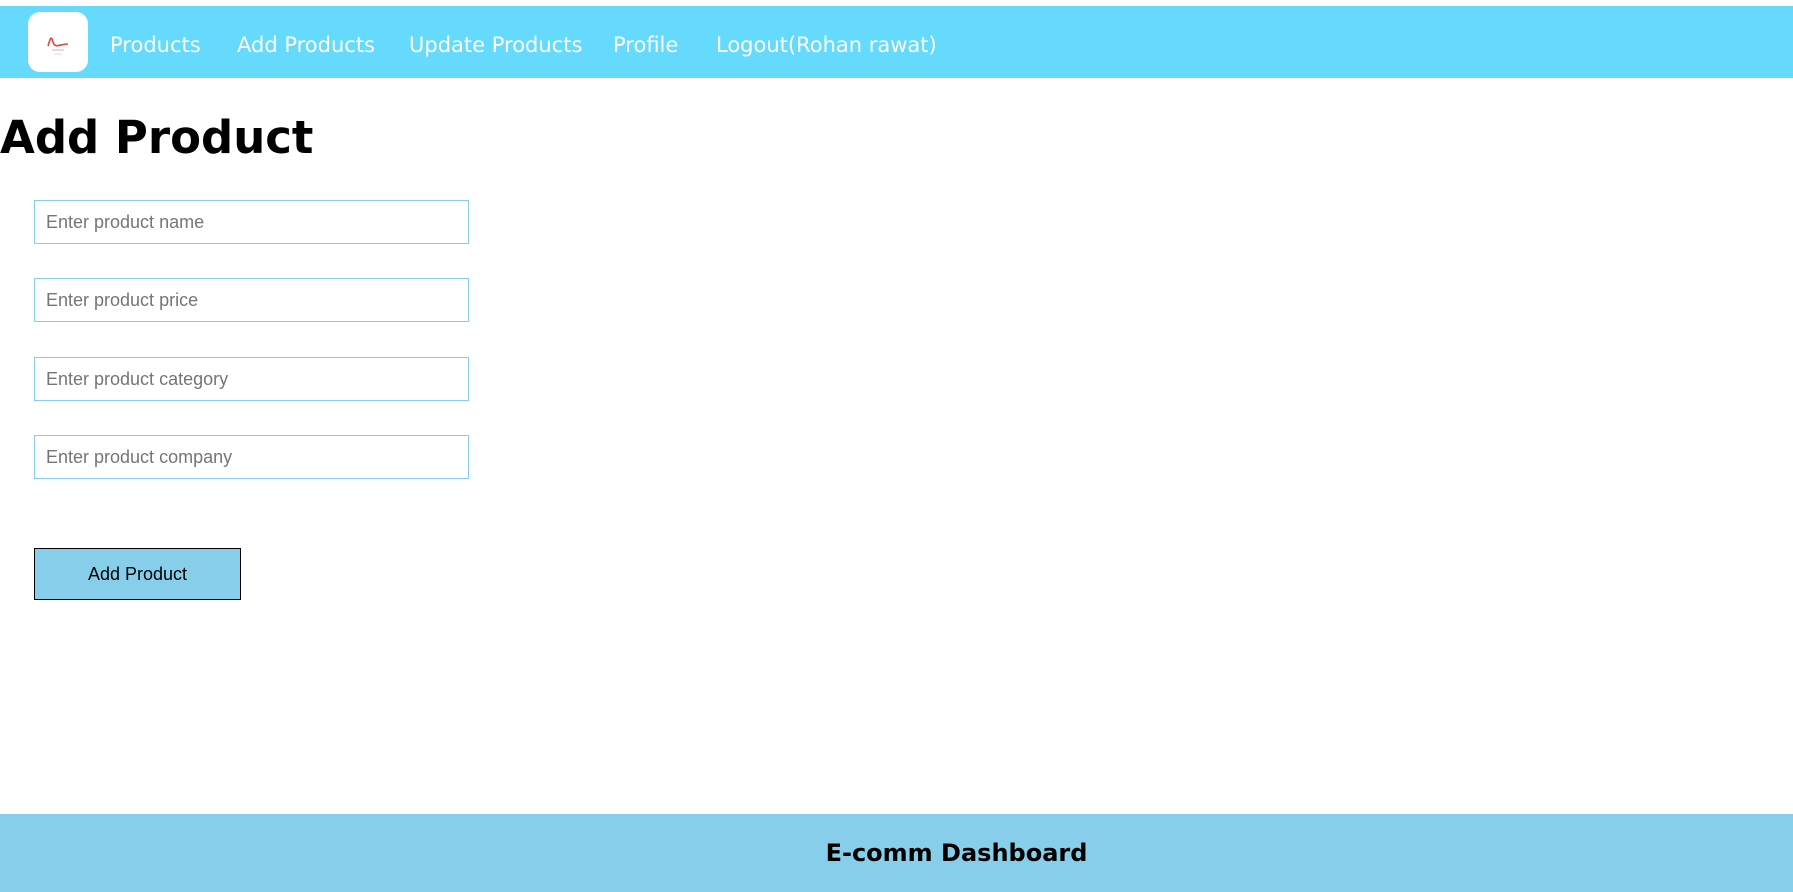 The width and height of the screenshot is (1793, 892). Describe the element at coordinates (251, 222) in the screenshot. I see `product-name-input` at that location.